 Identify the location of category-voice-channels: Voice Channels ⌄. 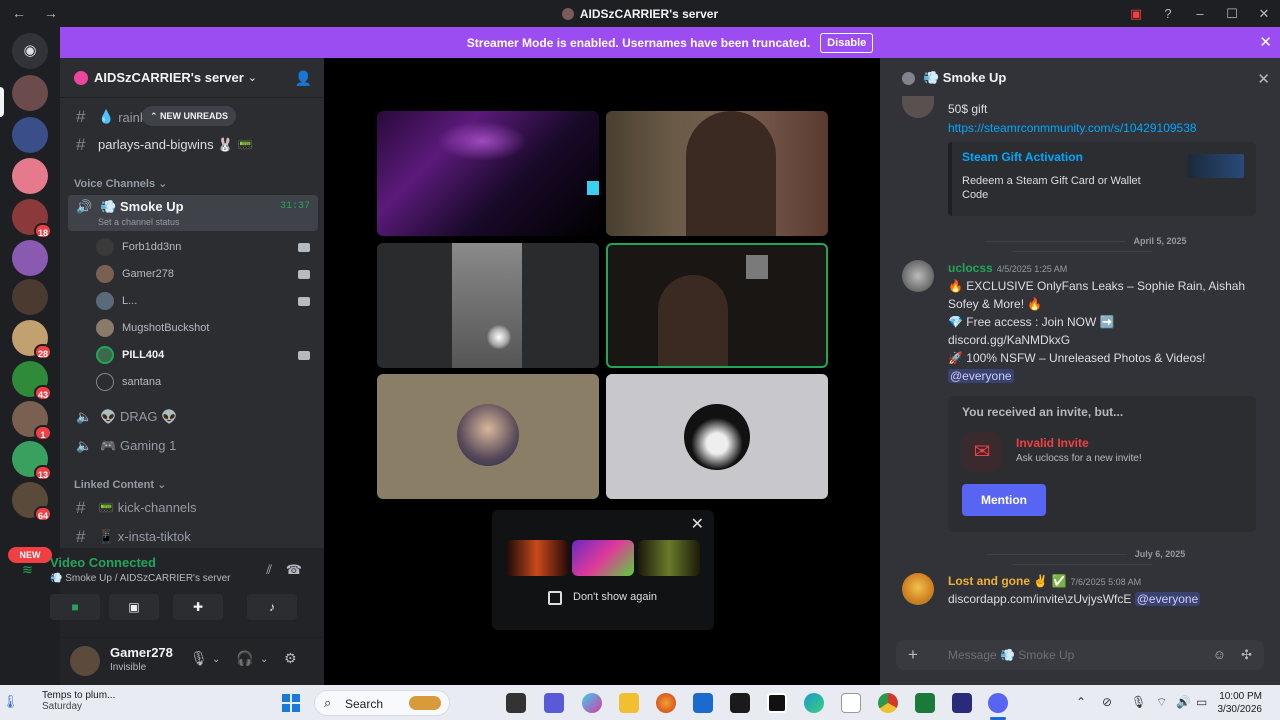
(120, 183).